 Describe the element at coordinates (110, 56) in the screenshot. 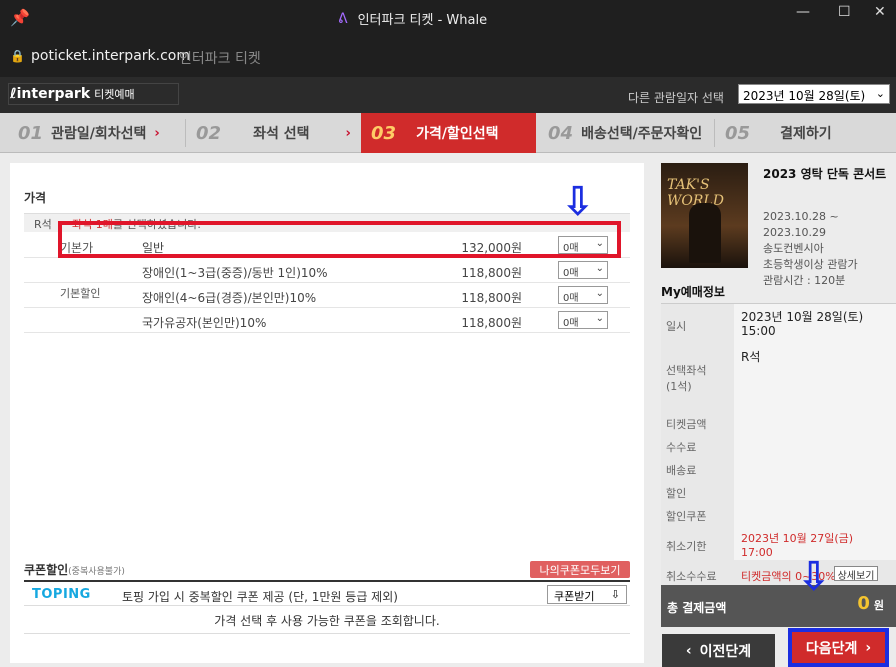

I see `url-text: poticket.interpark.com` at that location.